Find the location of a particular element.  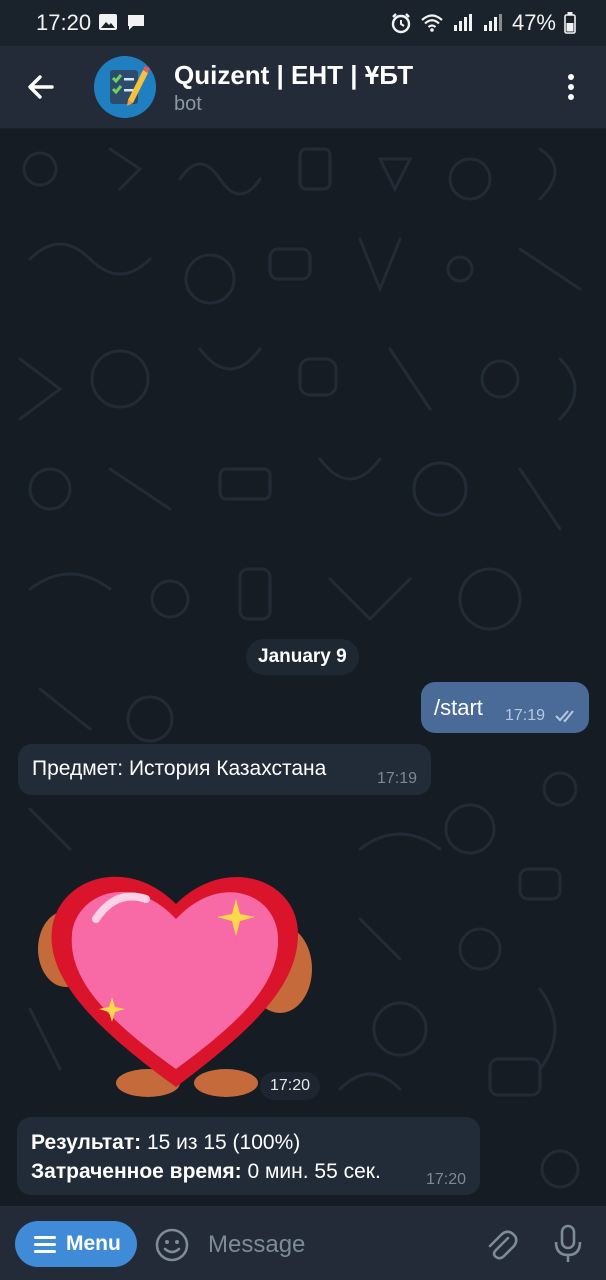

chat-title: Quizent | ЕНТ | ҰБТ is located at coordinates (293, 75).